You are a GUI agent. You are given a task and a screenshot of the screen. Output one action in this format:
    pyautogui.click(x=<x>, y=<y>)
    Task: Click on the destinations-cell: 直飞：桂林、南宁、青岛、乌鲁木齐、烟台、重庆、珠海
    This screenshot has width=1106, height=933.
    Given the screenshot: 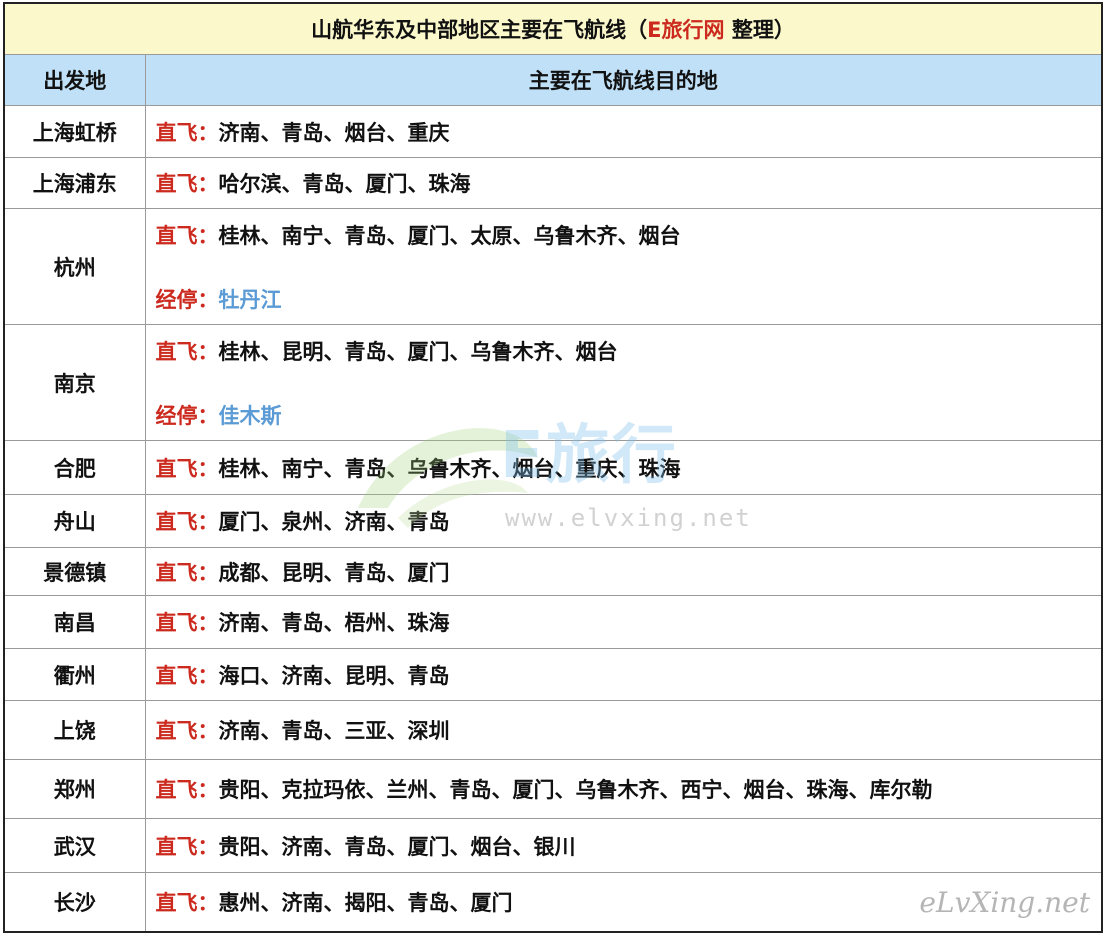 What is the action you would take?
    pyautogui.click(x=623, y=467)
    